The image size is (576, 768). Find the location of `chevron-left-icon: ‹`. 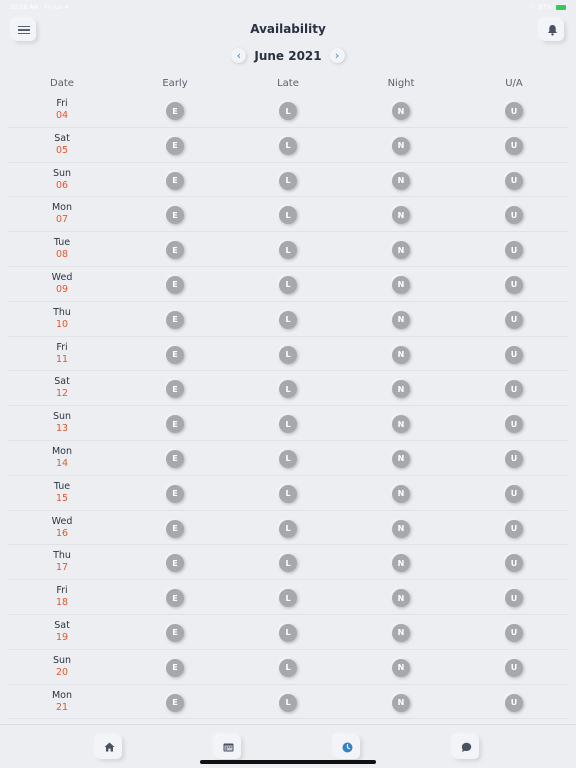

chevron-left-icon: ‹ is located at coordinates (239, 55).